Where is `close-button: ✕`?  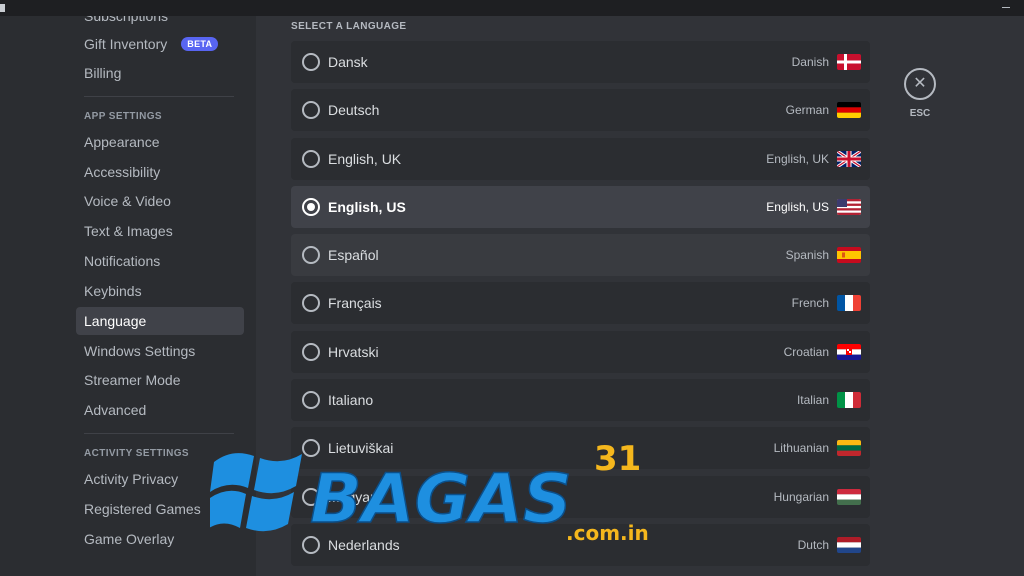
close-button: ✕ is located at coordinates (920, 84).